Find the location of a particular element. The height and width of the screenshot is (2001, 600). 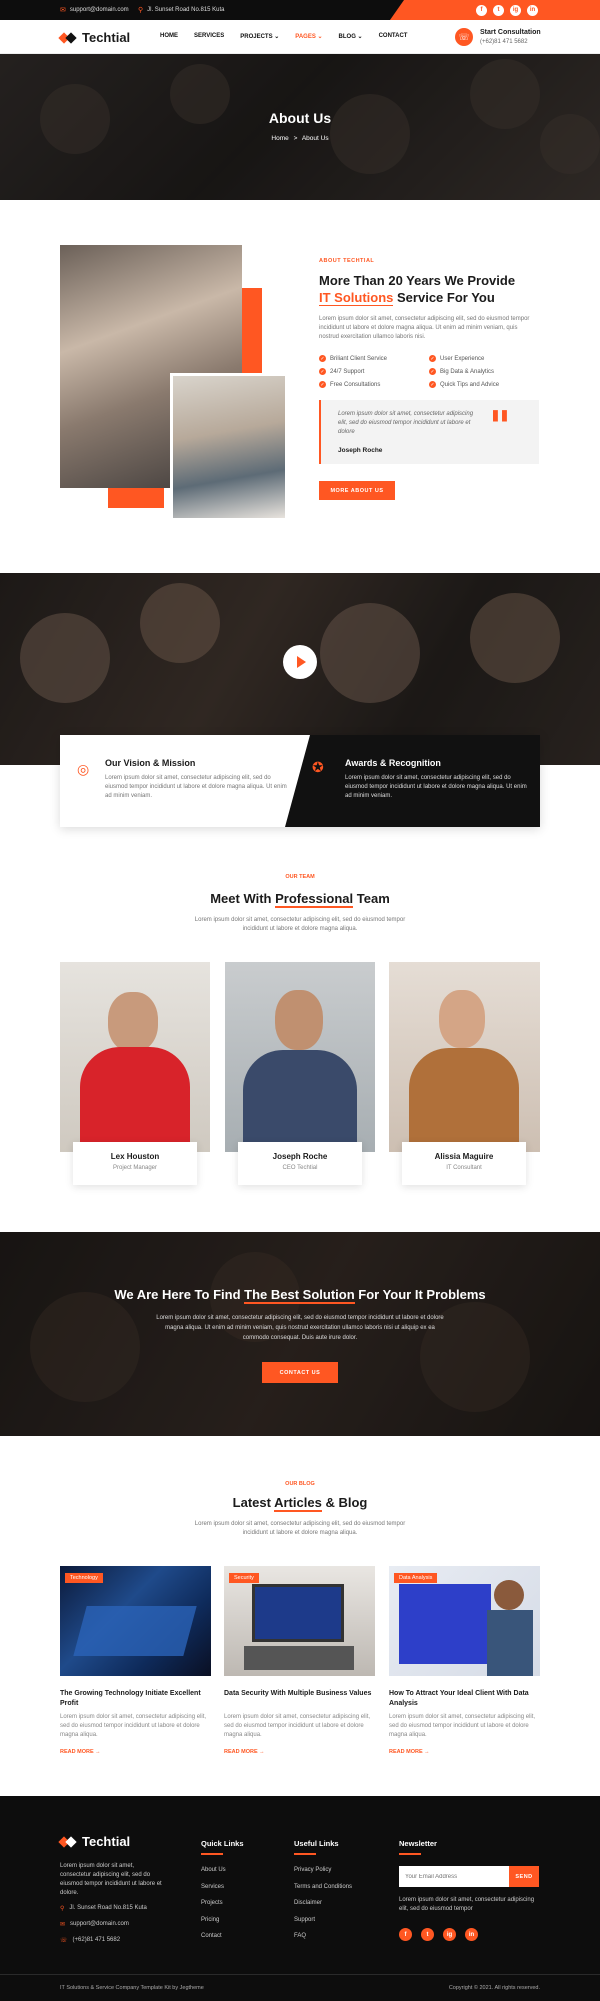

accent-bar is located at coordinates (252, 333).